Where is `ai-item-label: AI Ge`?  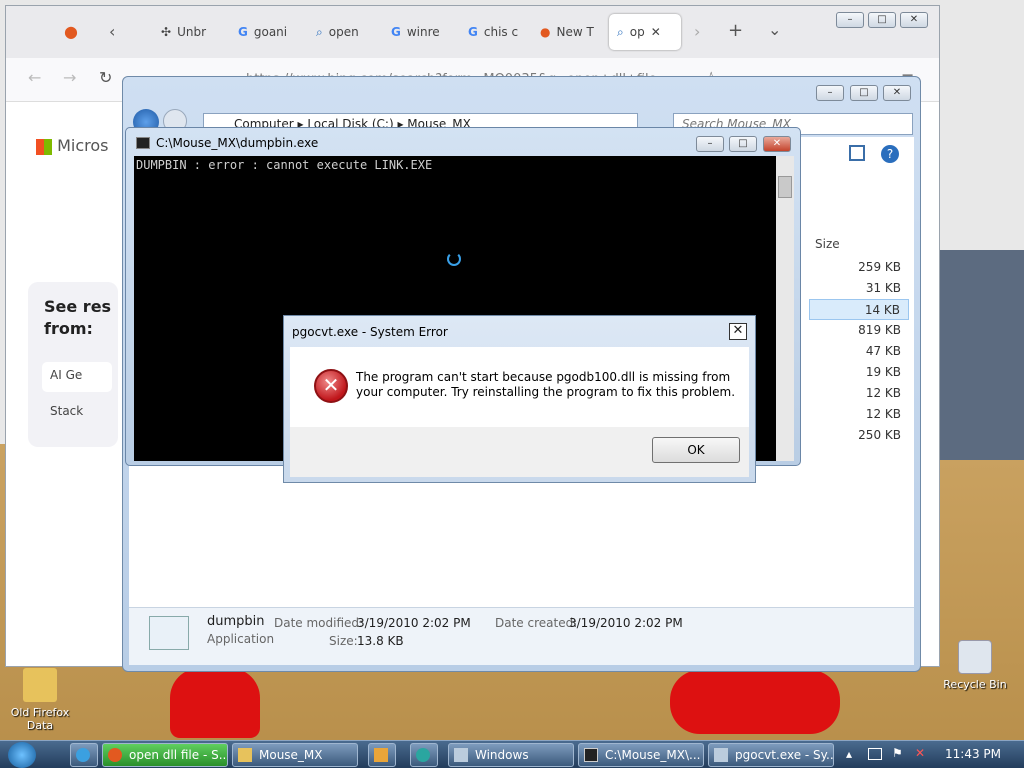 ai-item-label: AI Ge is located at coordinates (66, 375).